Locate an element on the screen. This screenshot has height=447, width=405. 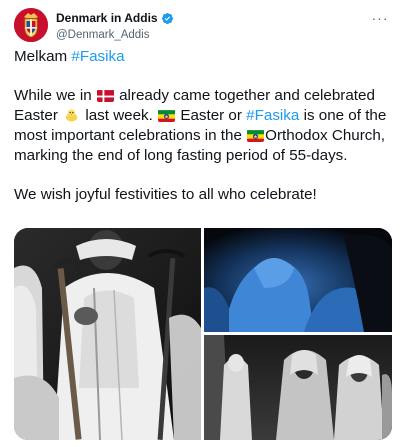
danish-royal-coat-of-arms-icon is located at coordinates (31, 25).